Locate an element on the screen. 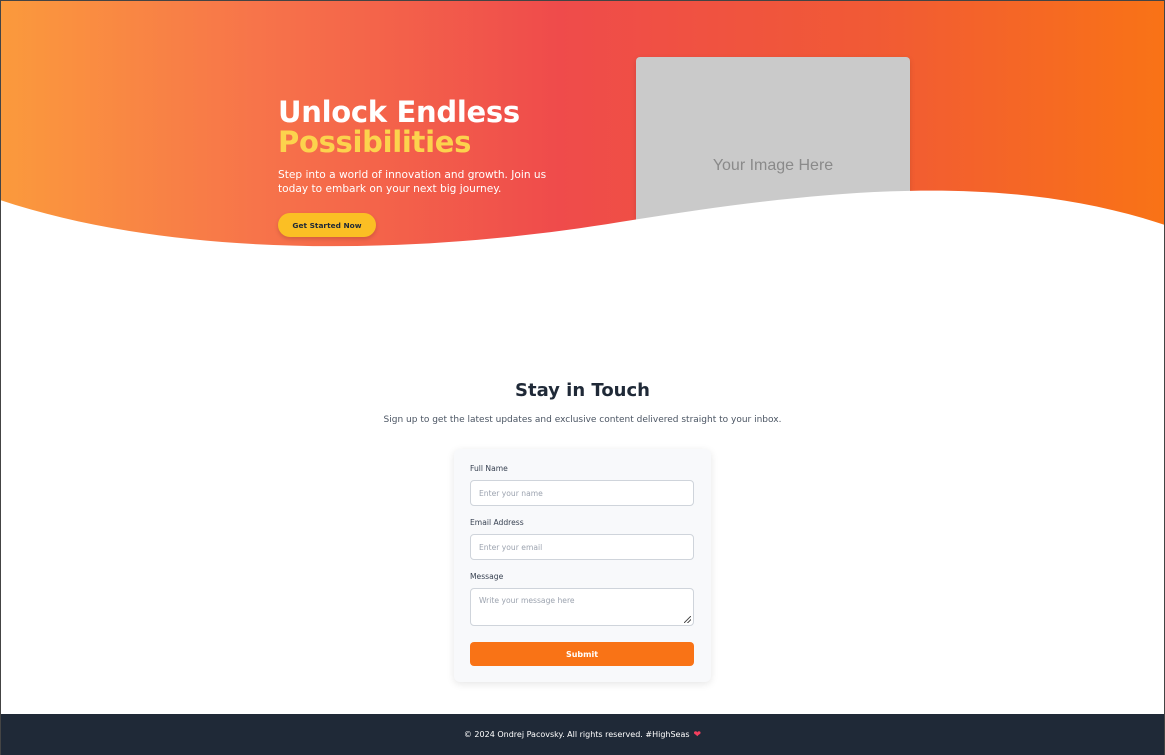 The image size is (1165, 755). message-label: Message is located at coordinates (487, 576).